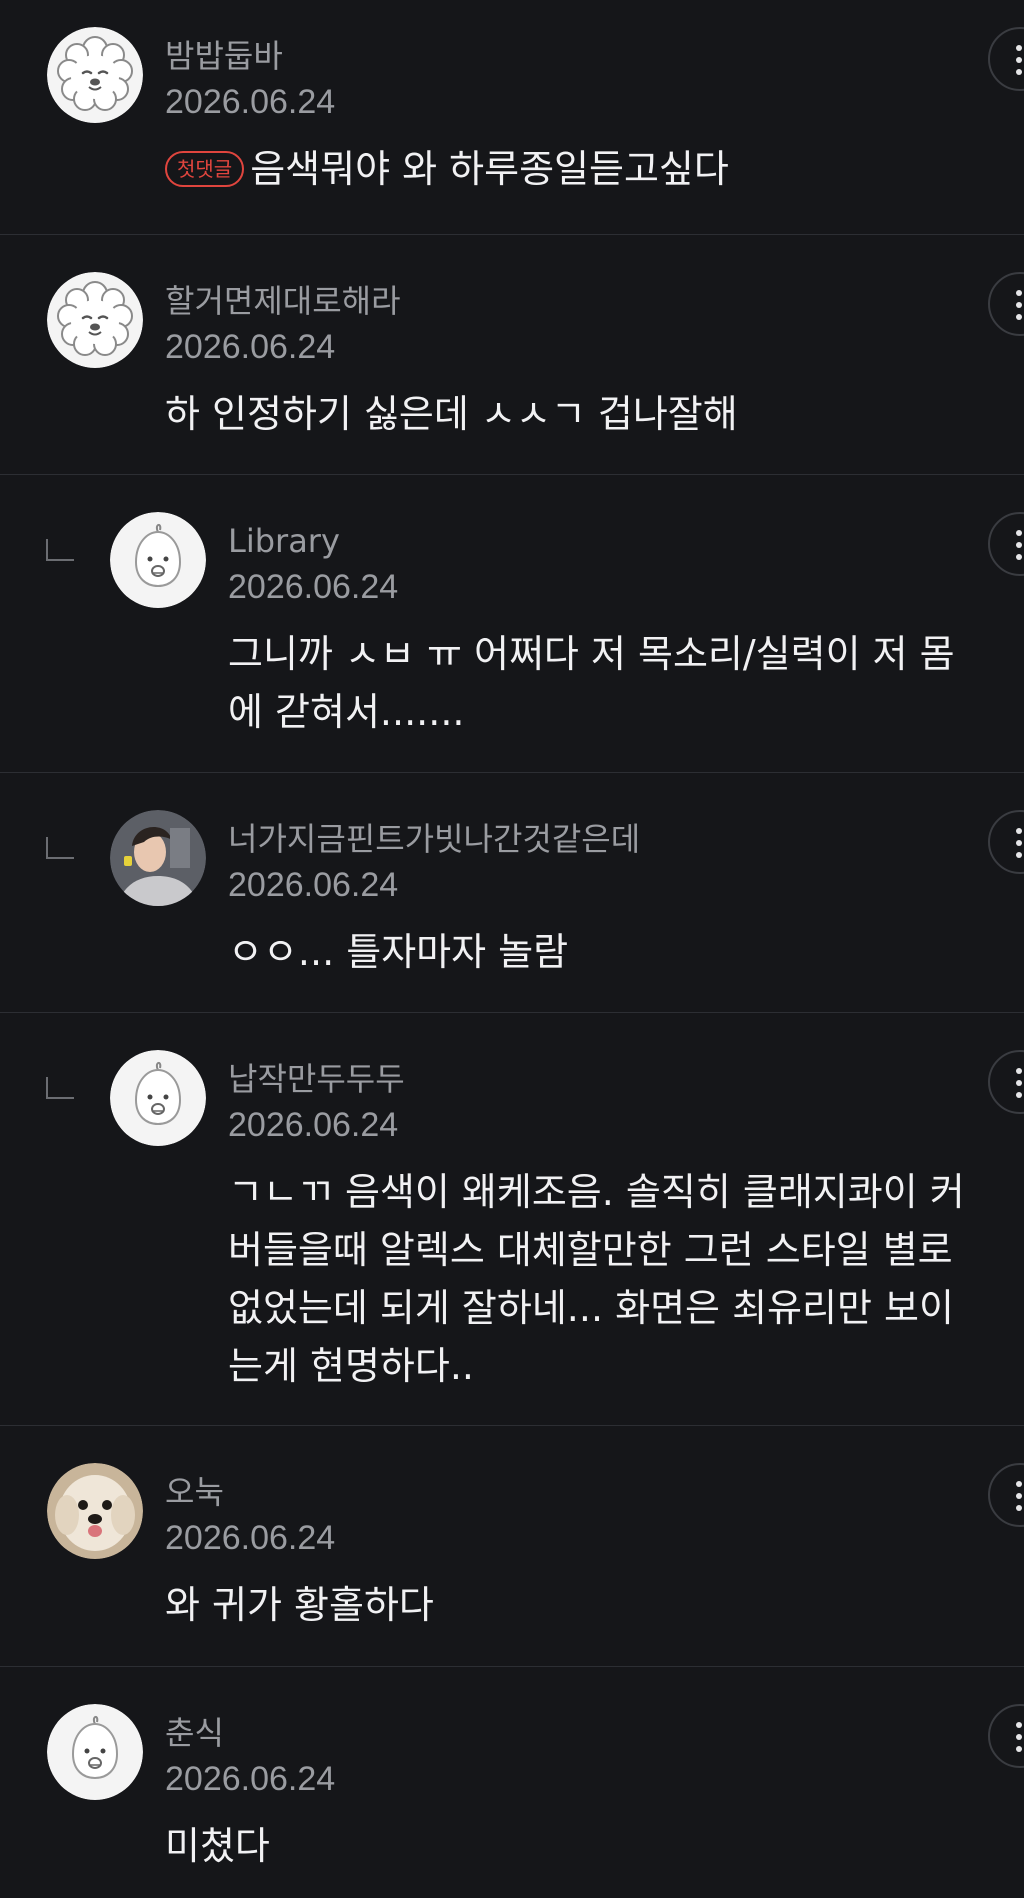 The image size is (1024, 1898). What do you see at coordinates (512, 1782) in the screenshot?
I see `comment-item: 춘식 2026.06.24 미쳤다` at bounding box center [512, 1782].